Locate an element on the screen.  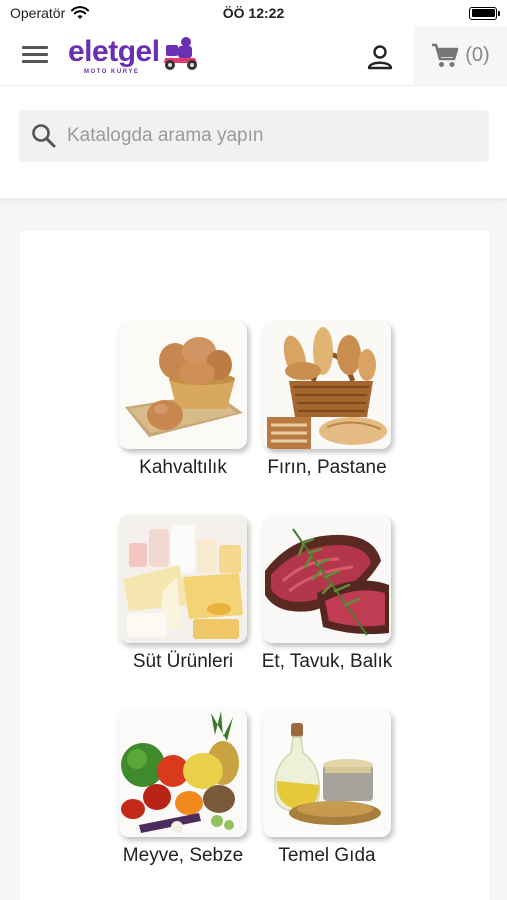
category-et-tavuk-balik: Et, Tavuk, Balık is located at coordinates (327, 594).